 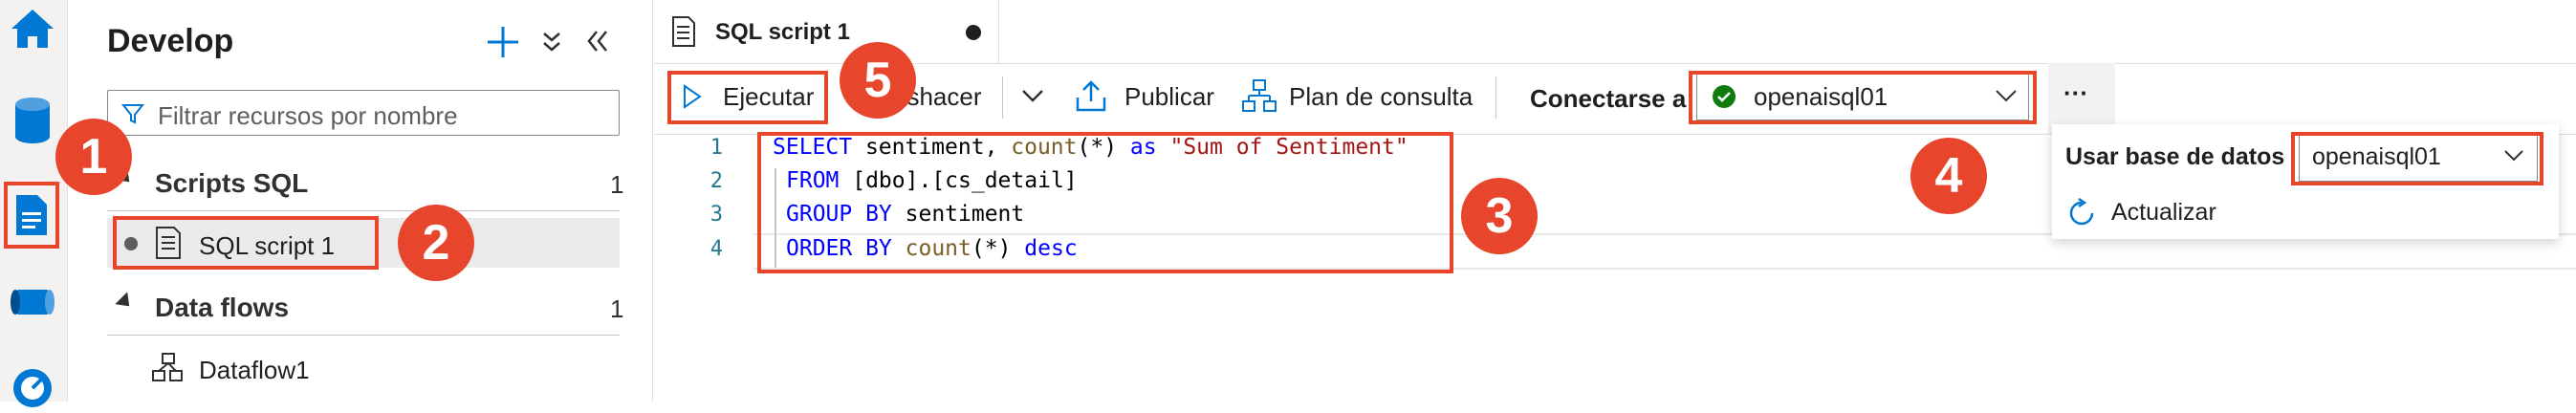 What do you see at coordinates (167, 370) in the screenshot?
I see `dataflow-icon` at bounding box center [167, 370].